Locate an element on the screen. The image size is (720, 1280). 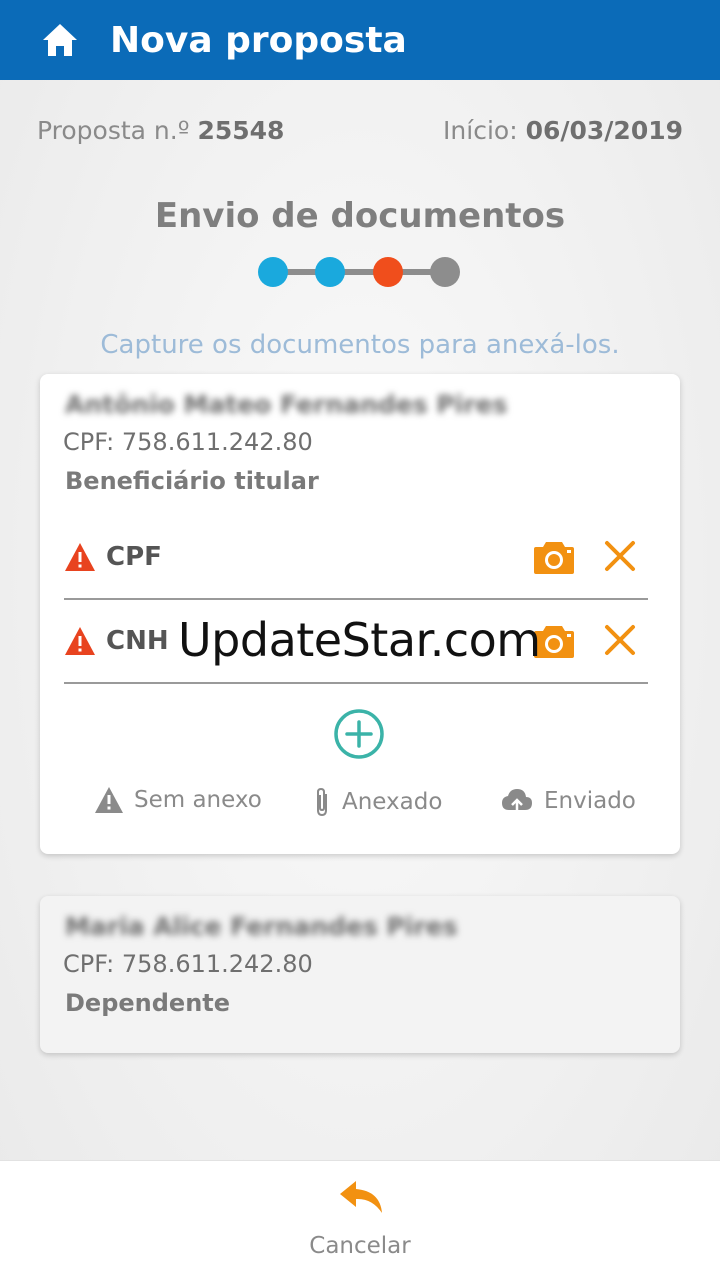
home-button is located at coordinates (60, 40).